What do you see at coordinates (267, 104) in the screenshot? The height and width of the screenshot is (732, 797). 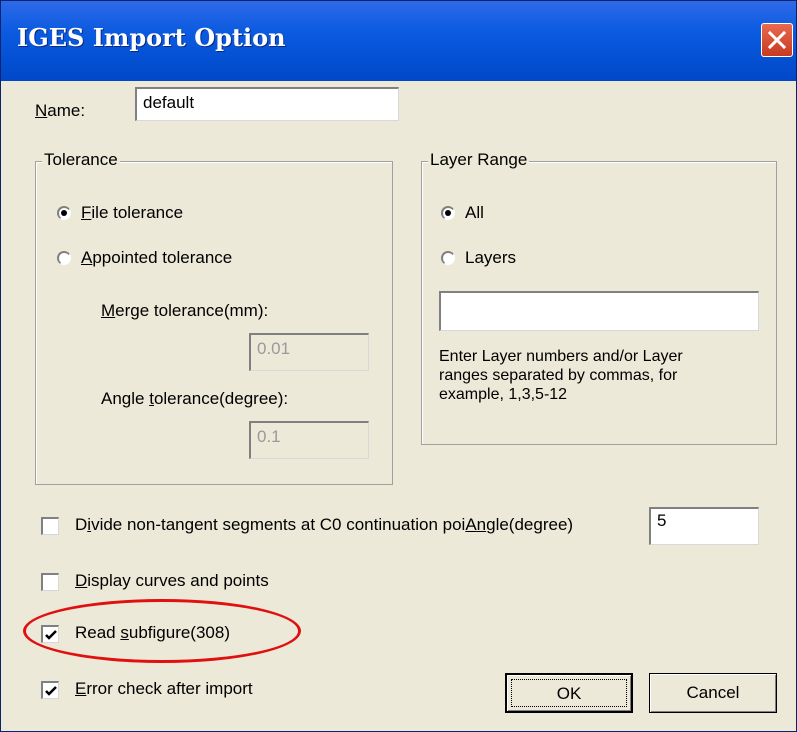 I see `name-input: default` at bounding box center [267, 104].